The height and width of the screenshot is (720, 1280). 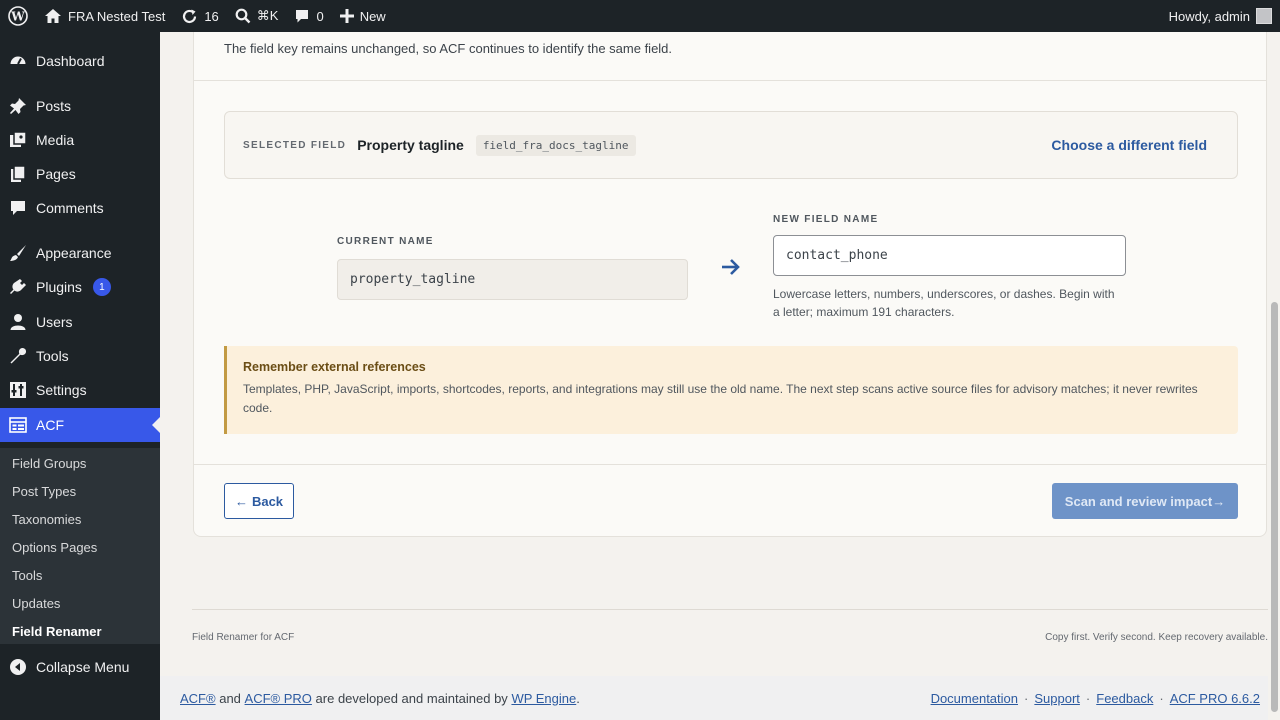 What do you see at coordinates (80, 106) in the screenshot?
I see `sidebar-item-posts: Posts` at bounding box center [80, 106].